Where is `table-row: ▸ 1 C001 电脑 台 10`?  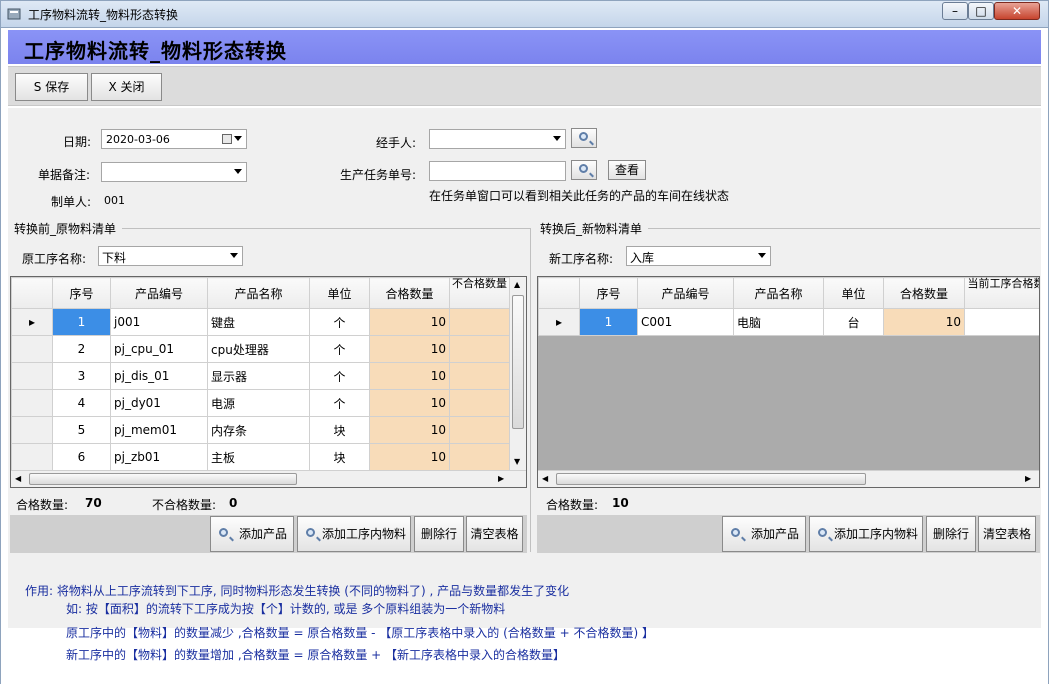 table-row: ▸ 1 C001 电脑 台 10 is located at coordinates (788, 322).